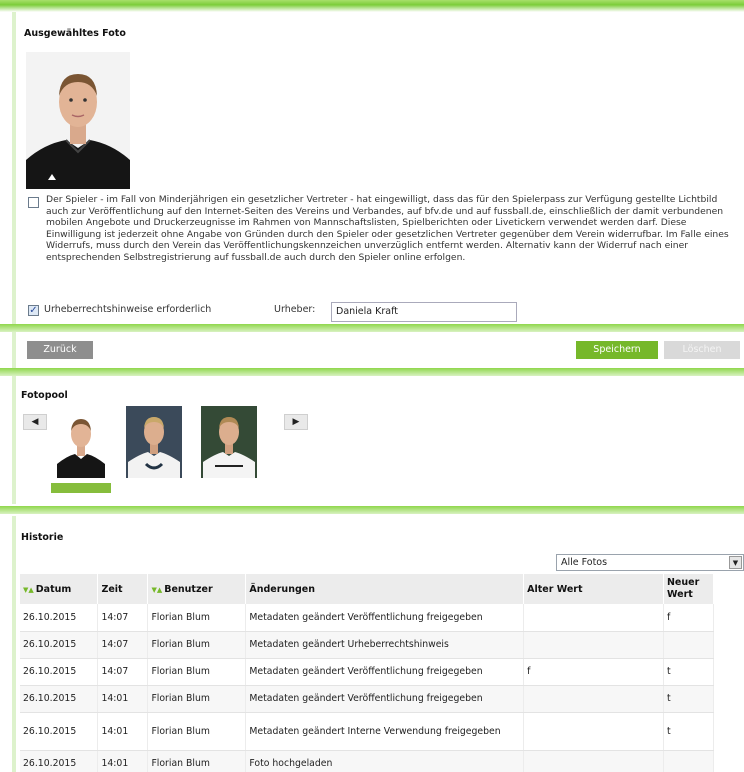 The height and width of the screenshot is (772, 744). What do you see at coordinates (689, 618) in the screenshot?
I see `cell-neuer-wert: f` at bounding box center [689, 618].